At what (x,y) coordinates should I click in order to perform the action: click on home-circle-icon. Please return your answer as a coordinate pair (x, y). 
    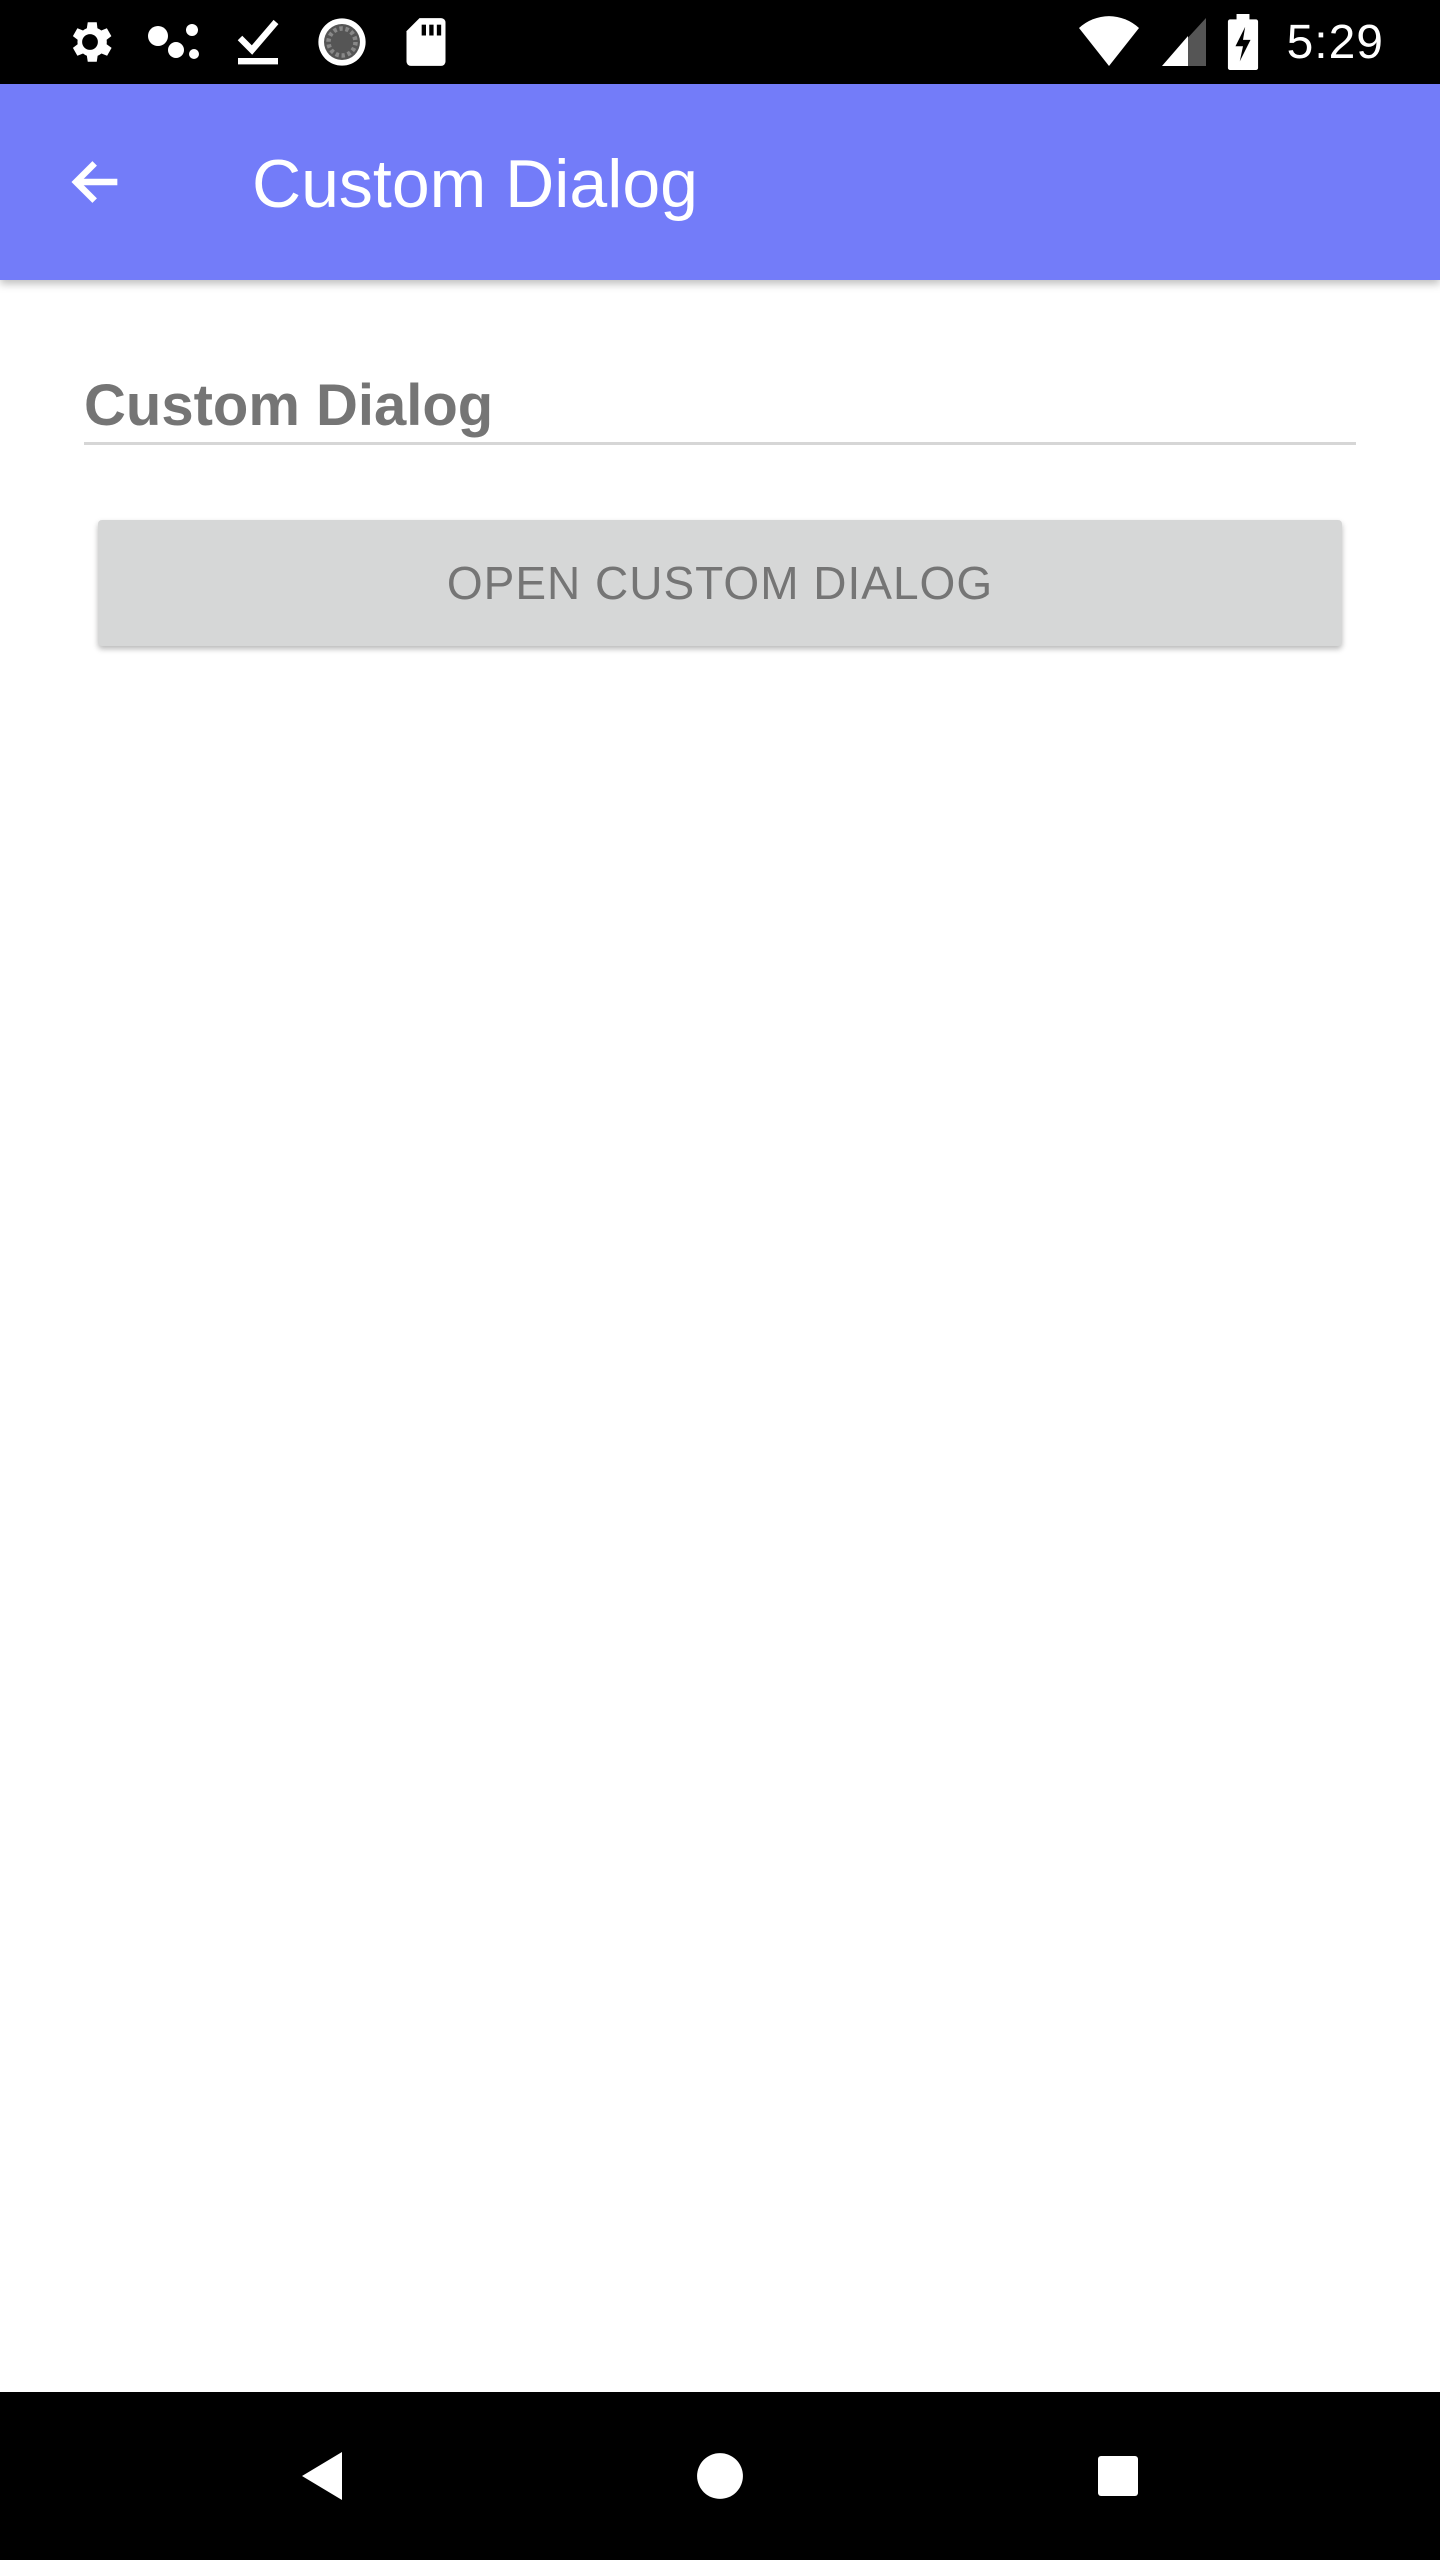
    Looking at the image, I should click on (720, 2476).